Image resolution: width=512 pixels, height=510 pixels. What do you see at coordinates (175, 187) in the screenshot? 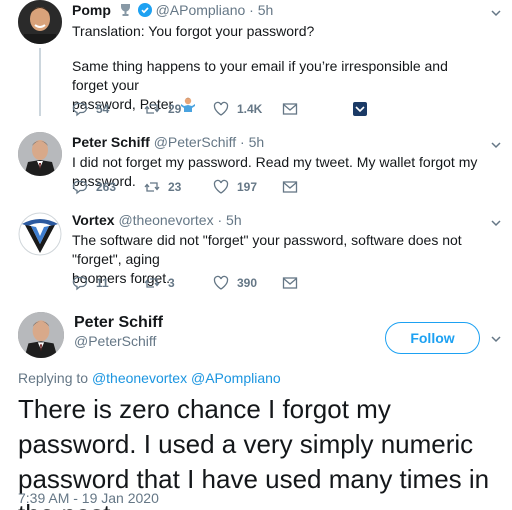
I see `retweet-count: 23` at bounding box center [175, 187].